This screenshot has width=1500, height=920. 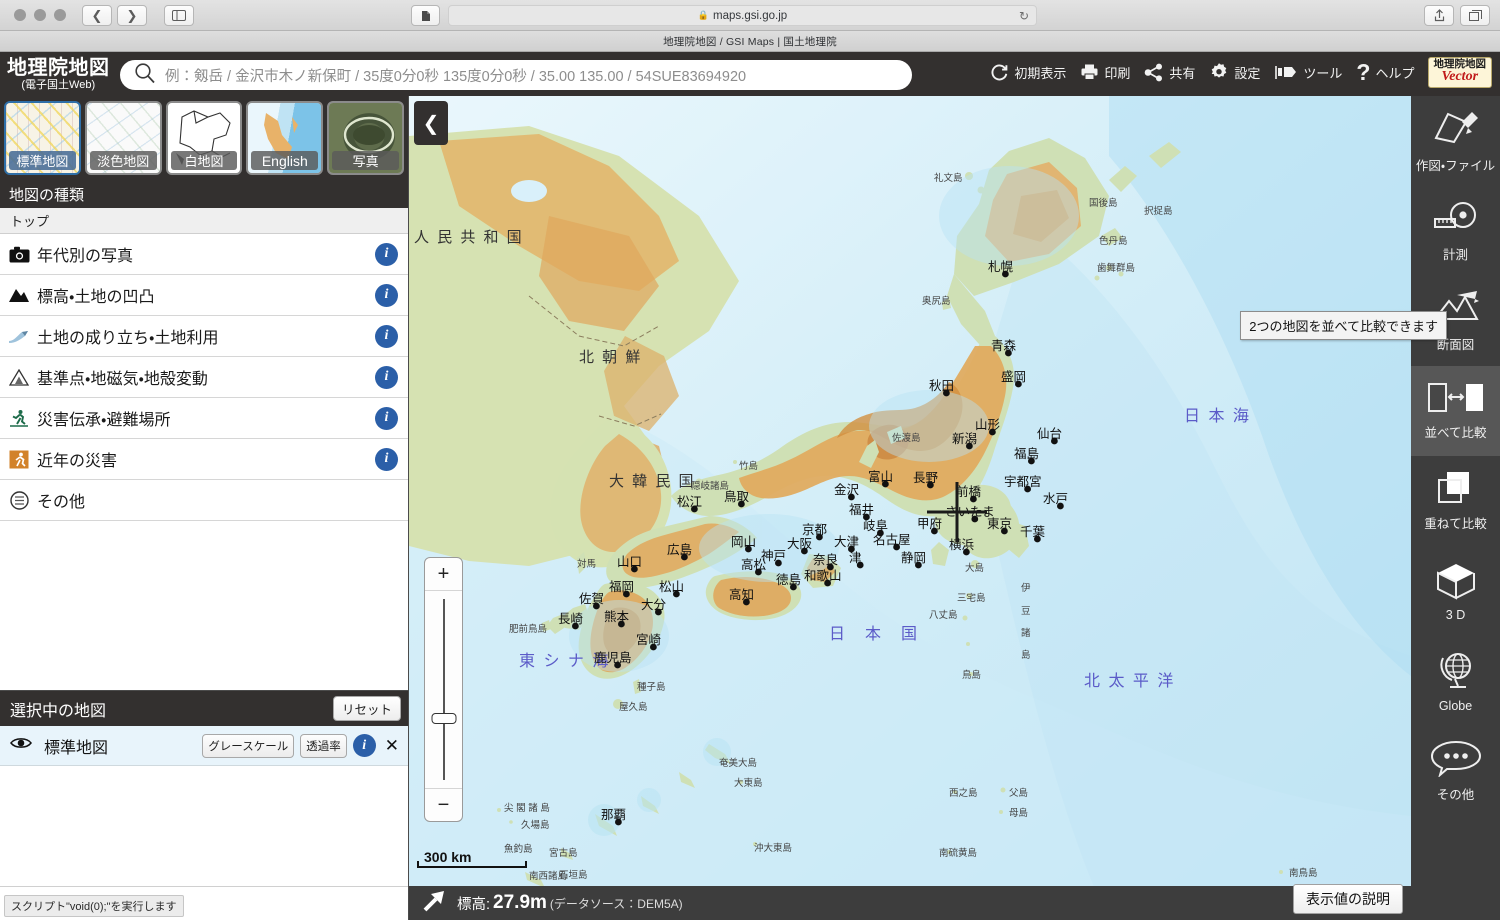 I want to click on city-label: 長野, so click(x=926, y=478).